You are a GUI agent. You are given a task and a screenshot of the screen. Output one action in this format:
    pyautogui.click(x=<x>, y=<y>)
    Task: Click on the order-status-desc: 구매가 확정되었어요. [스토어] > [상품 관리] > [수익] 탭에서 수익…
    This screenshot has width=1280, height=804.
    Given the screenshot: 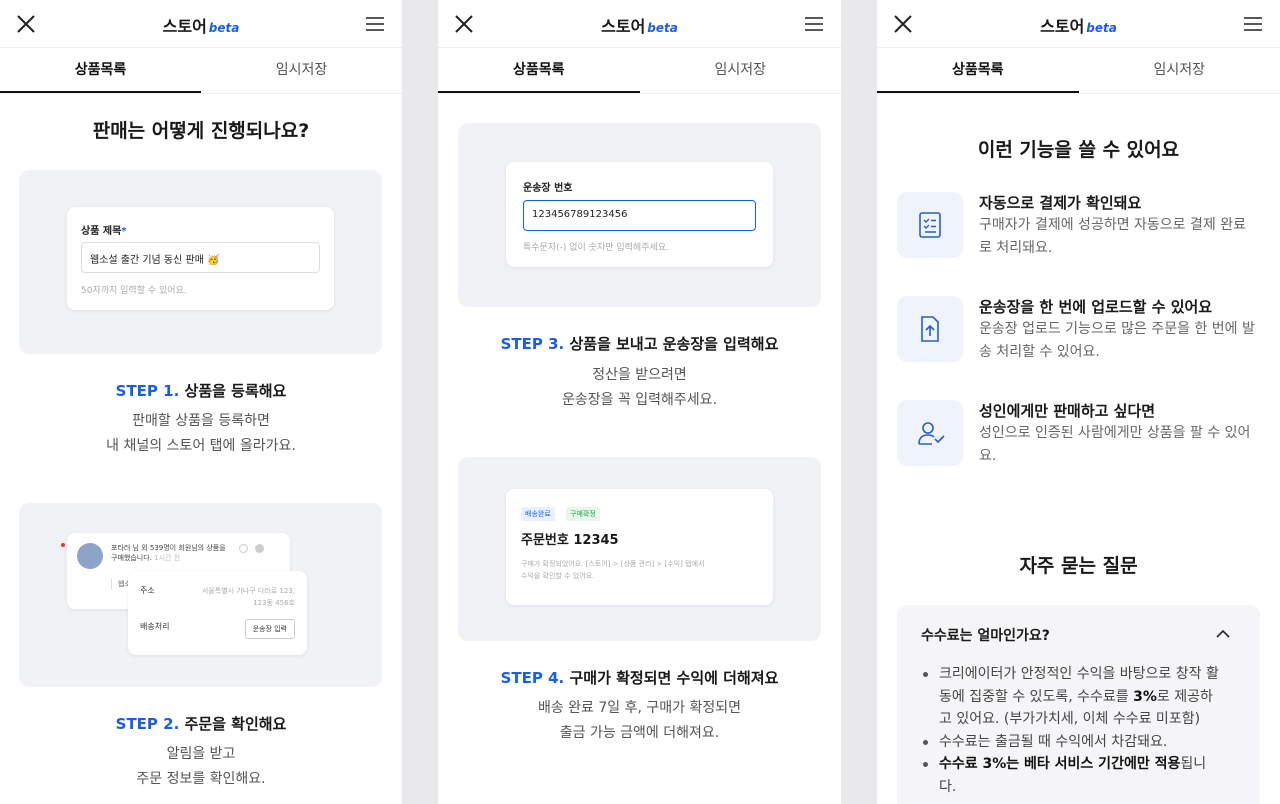 What is the action you would take?
    pyautogui.click(x=613, y=570)
    